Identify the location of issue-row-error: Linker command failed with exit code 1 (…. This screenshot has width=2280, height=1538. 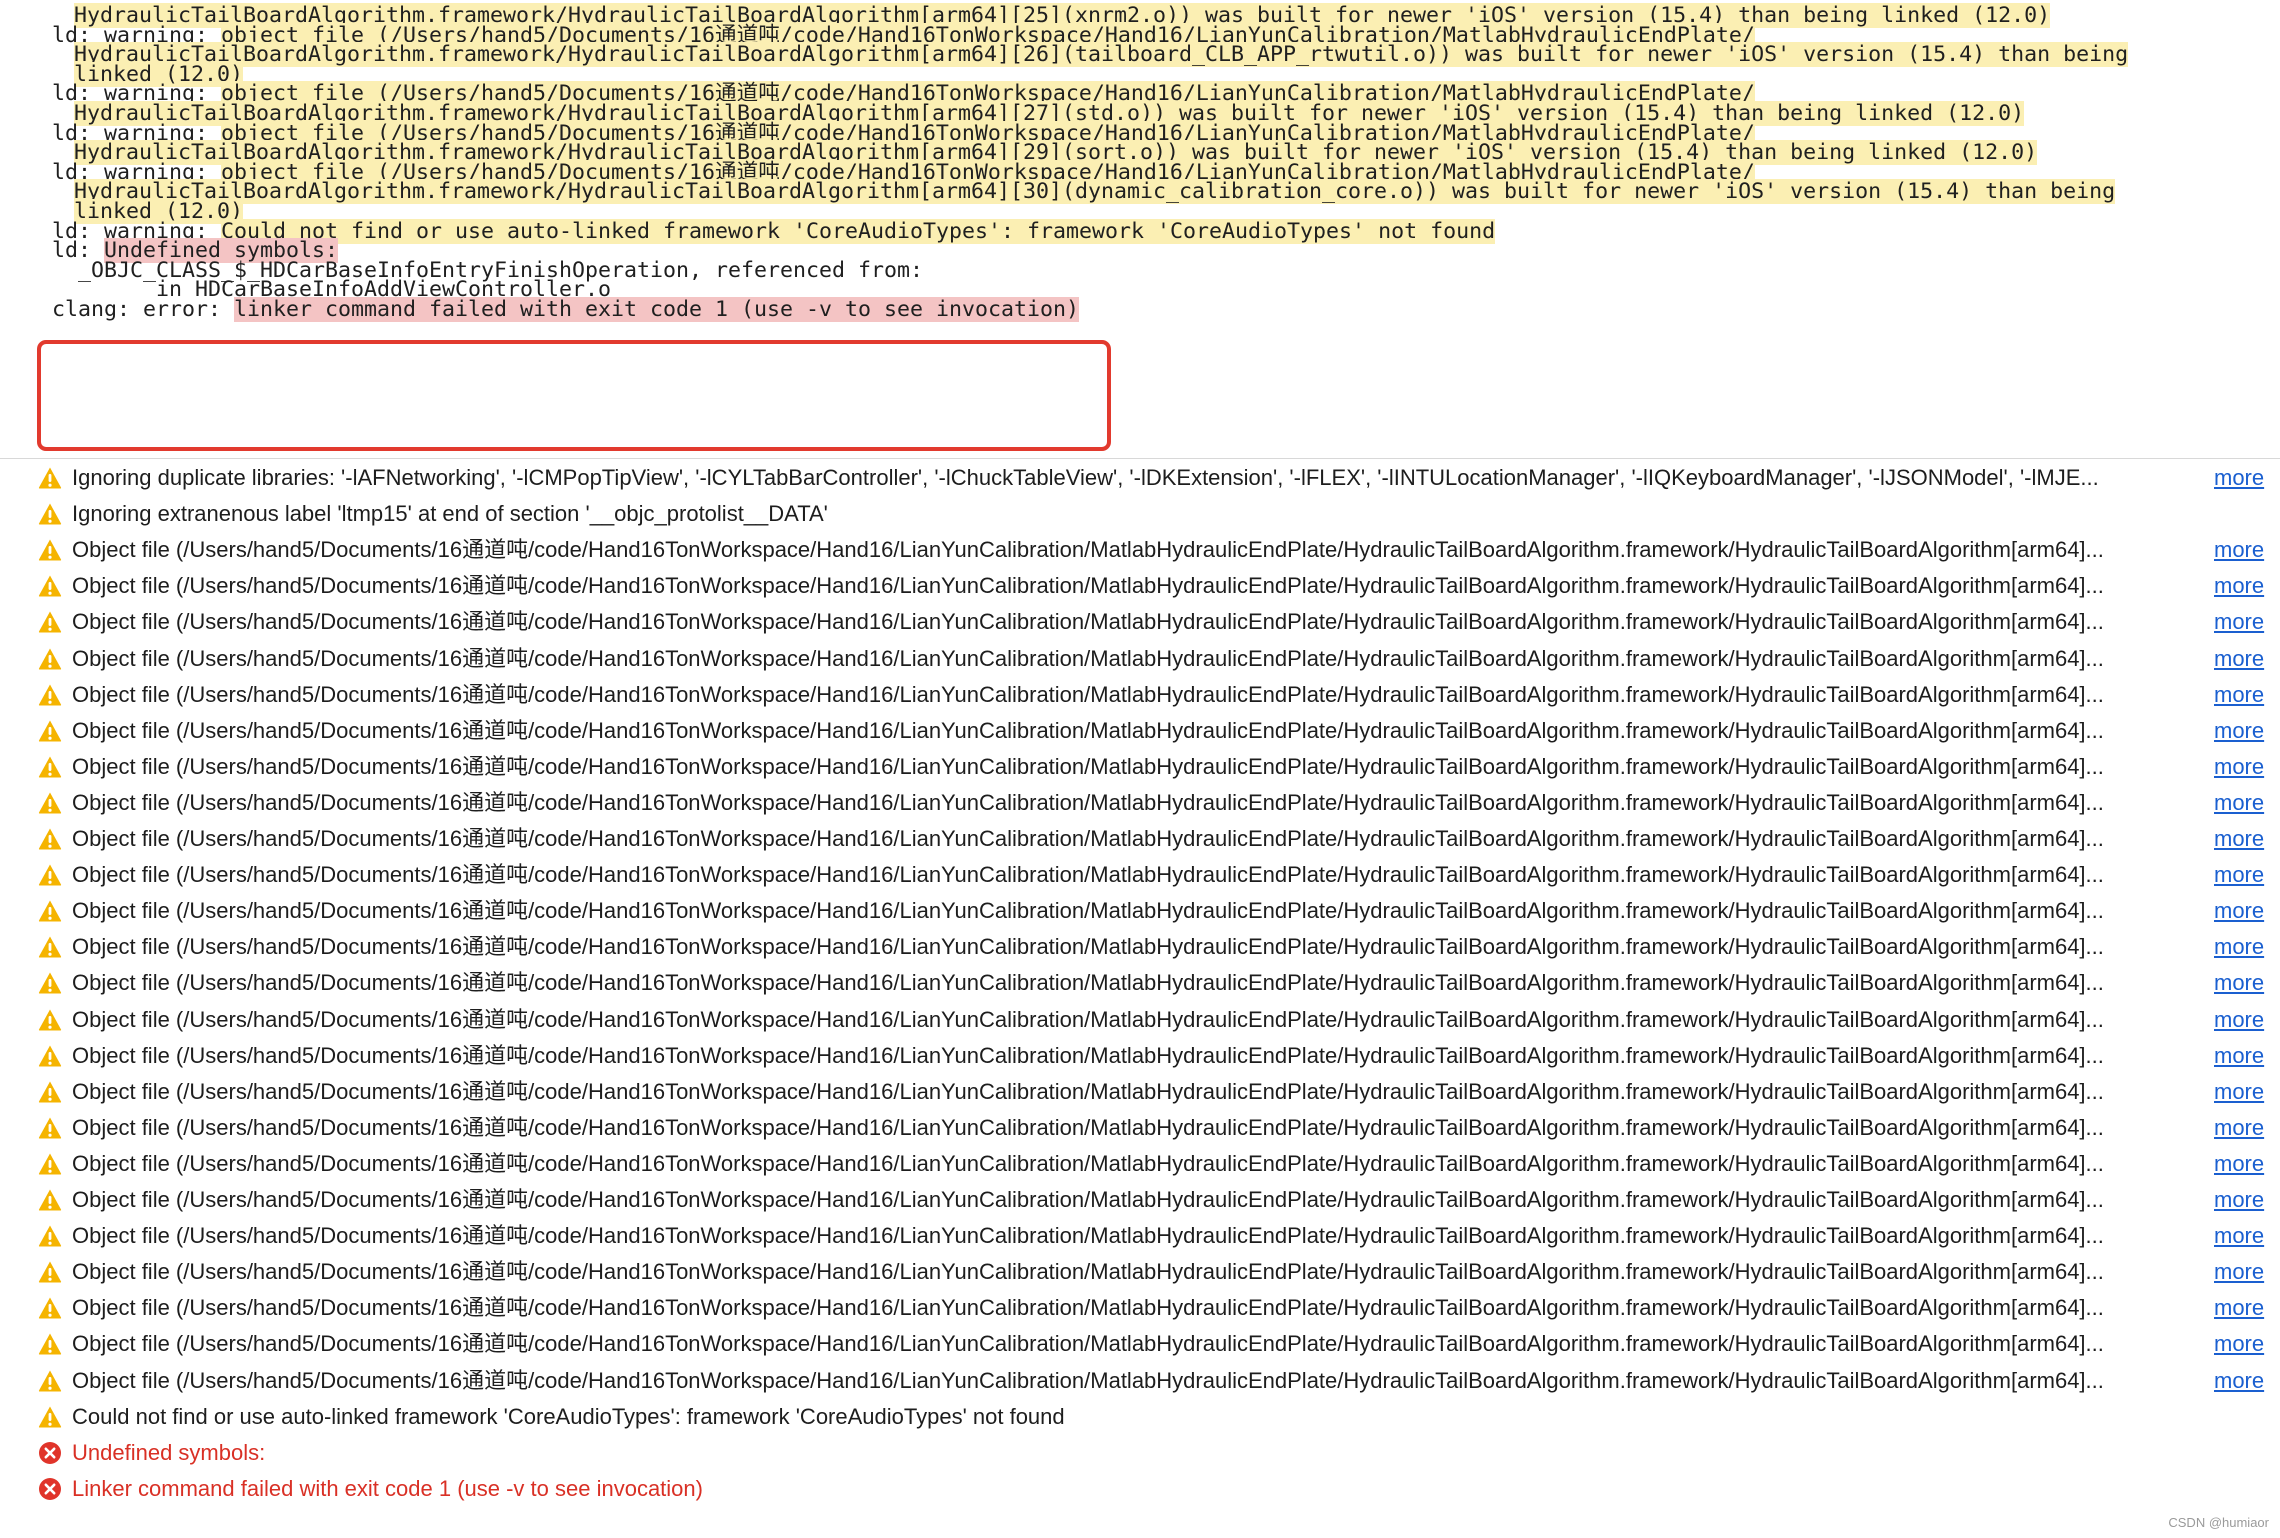
(1140, 1489).